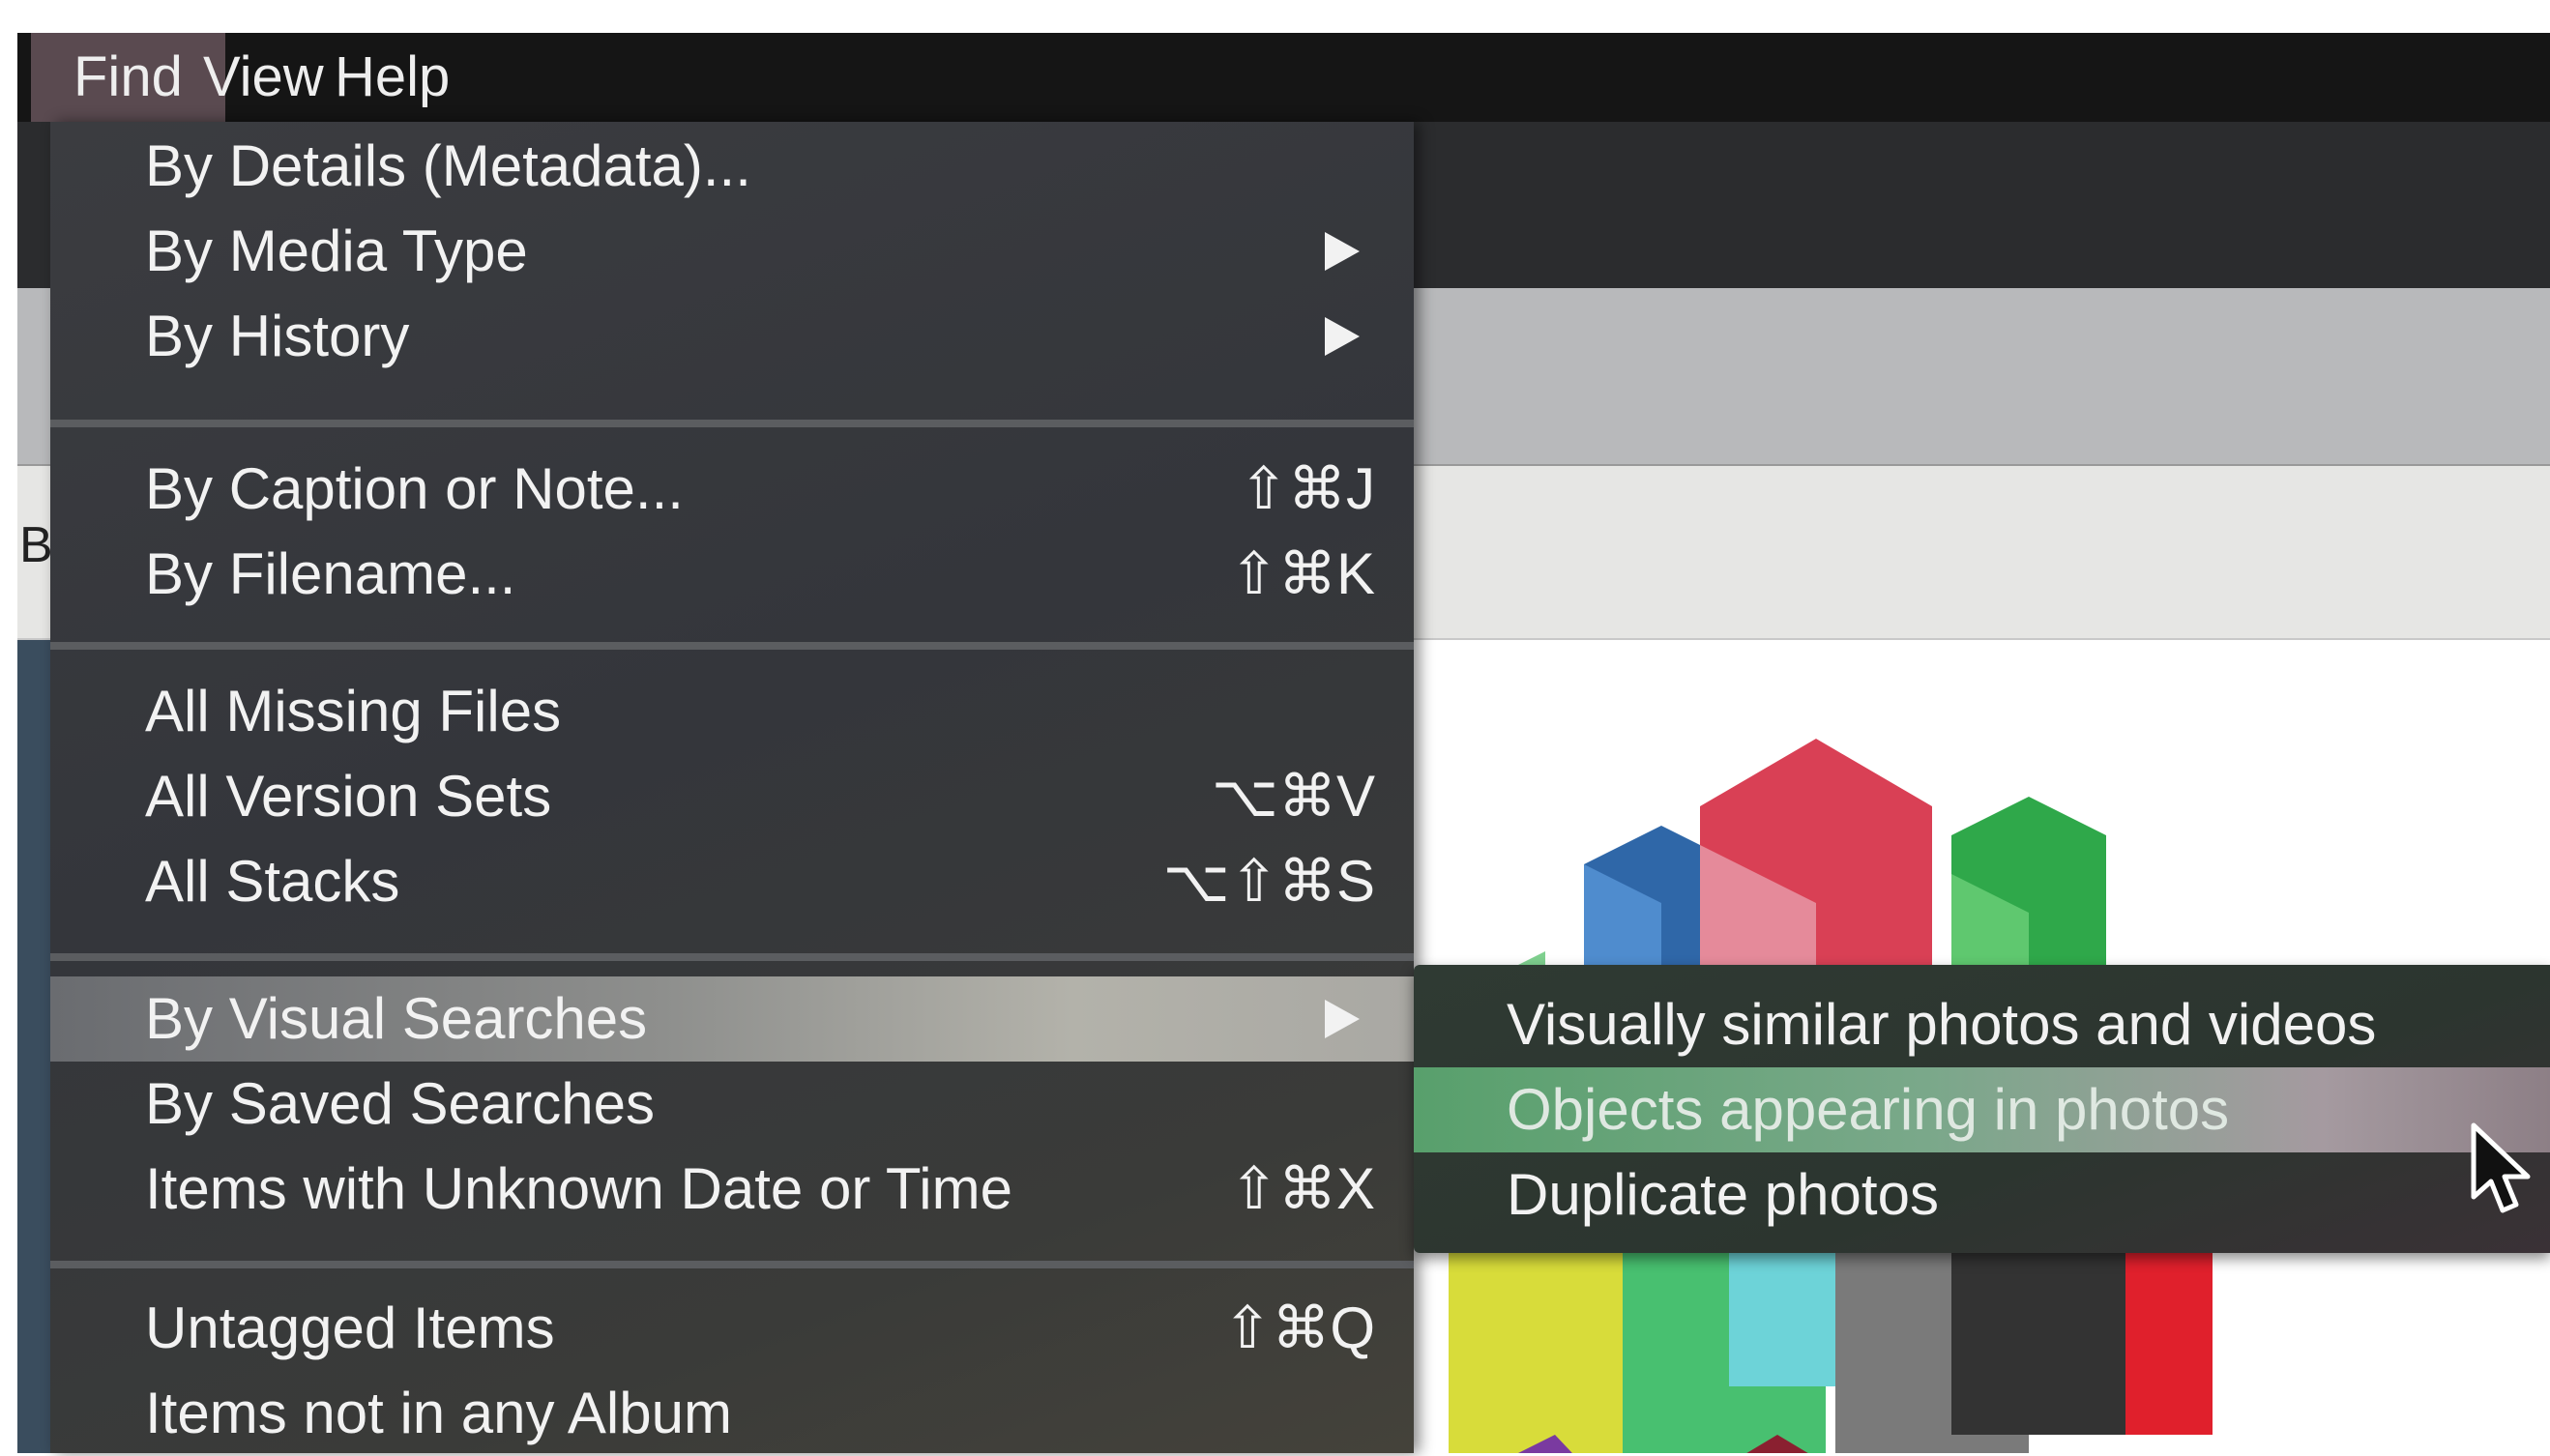 This screenshot has width=2550, height=1456. What do you see at coordinates (732, 1019) in the screenshot?
I see `menu-item-by-visual-searches: By Visual Searches` at bounding box center [732, 1019].